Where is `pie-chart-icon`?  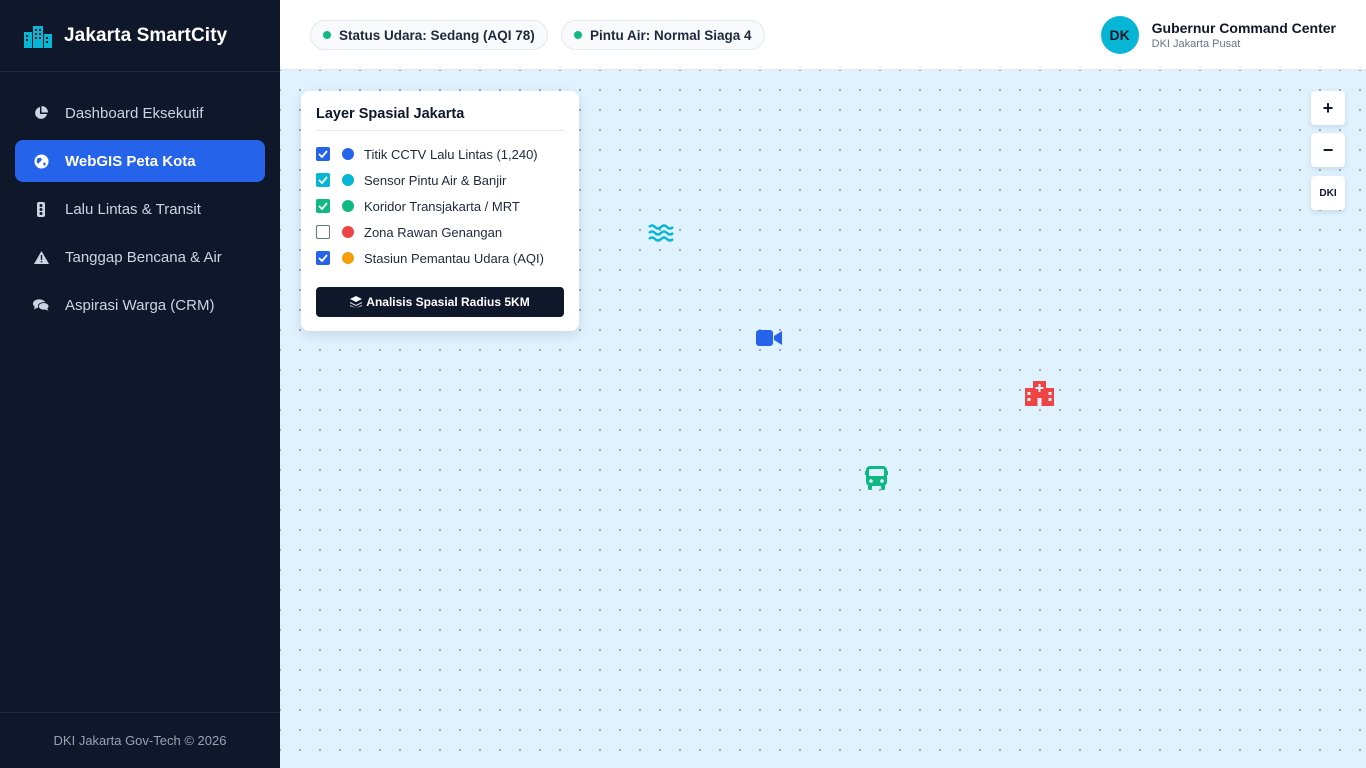 pie-chart-icon is located at coordinates (41, 113).